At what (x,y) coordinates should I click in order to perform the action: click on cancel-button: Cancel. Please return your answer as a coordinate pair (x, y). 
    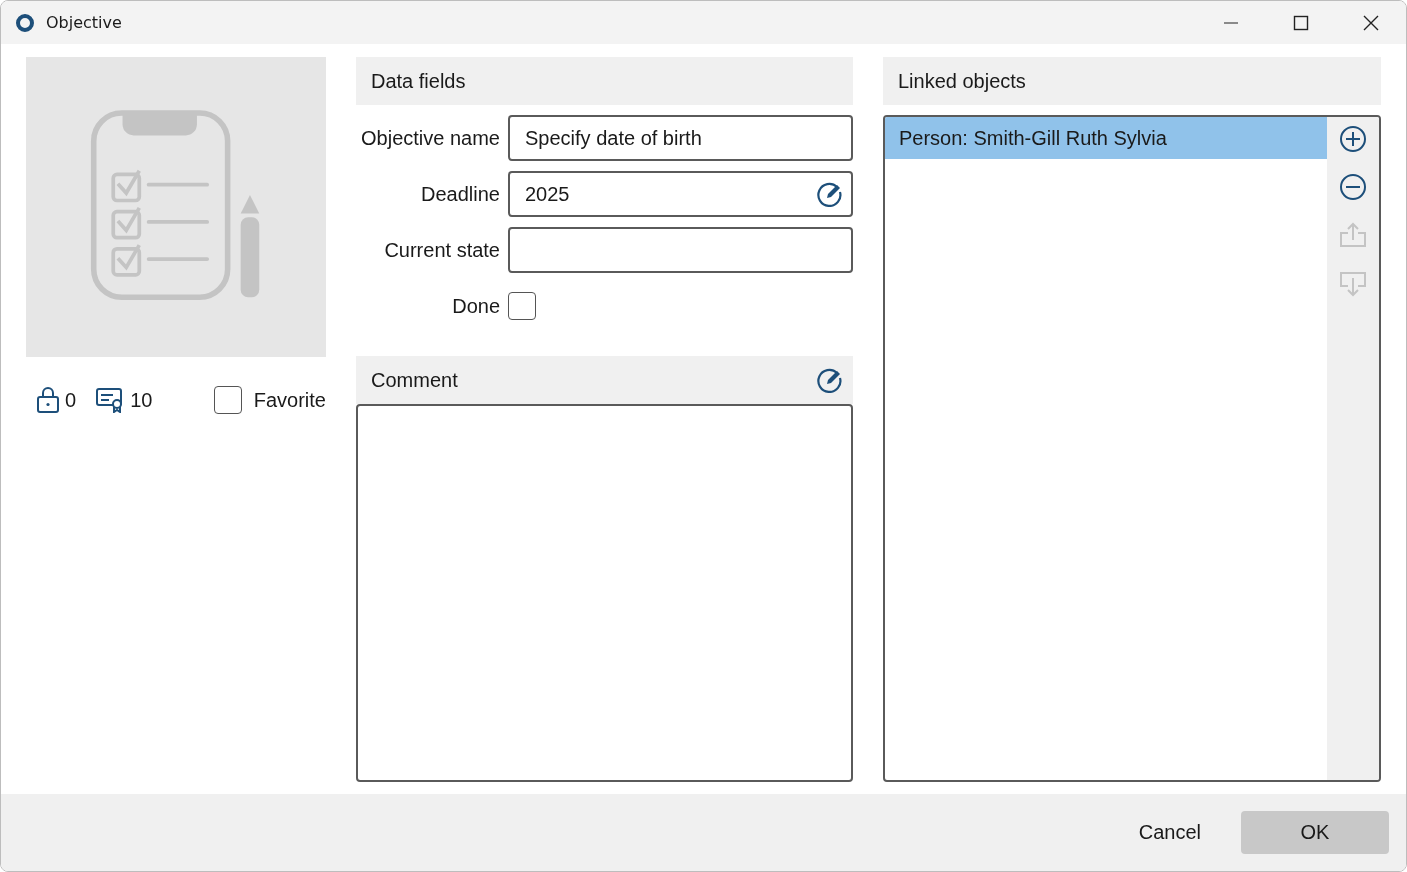
    Looking at the image, I should click on (1169, 832).